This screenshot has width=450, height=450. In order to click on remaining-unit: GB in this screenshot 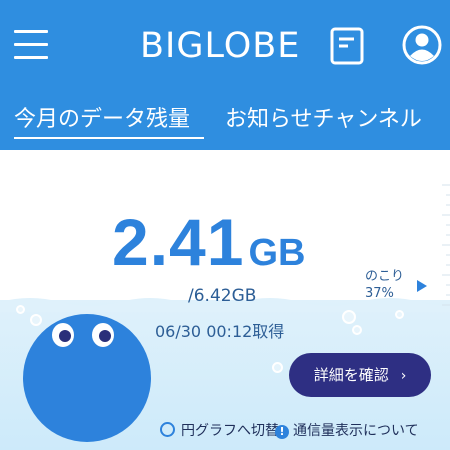, I will do `click(277, 253)`.